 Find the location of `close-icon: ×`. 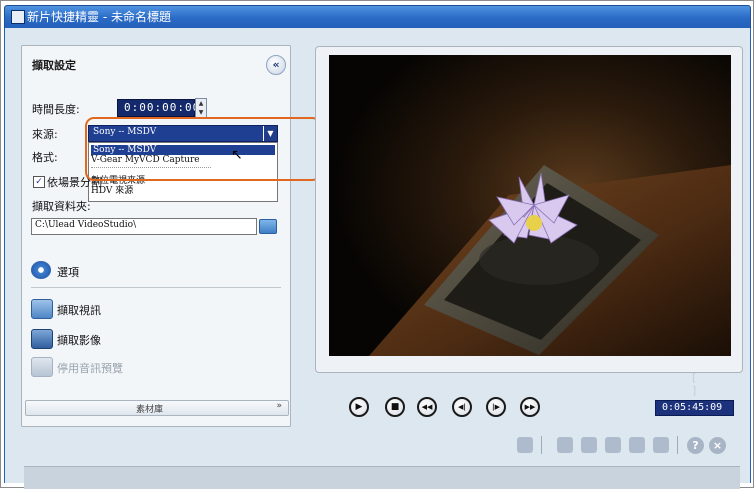

close-icon: × is located at coordinates (717, 445).